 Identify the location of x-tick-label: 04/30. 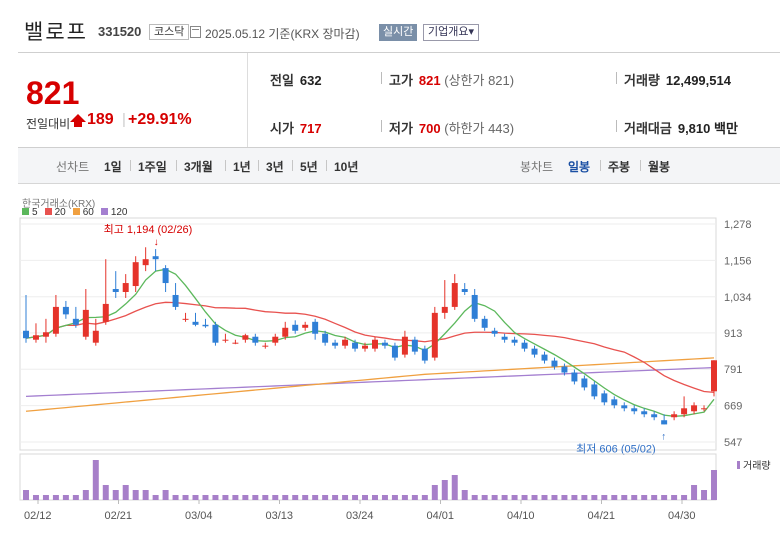
(682, 516).